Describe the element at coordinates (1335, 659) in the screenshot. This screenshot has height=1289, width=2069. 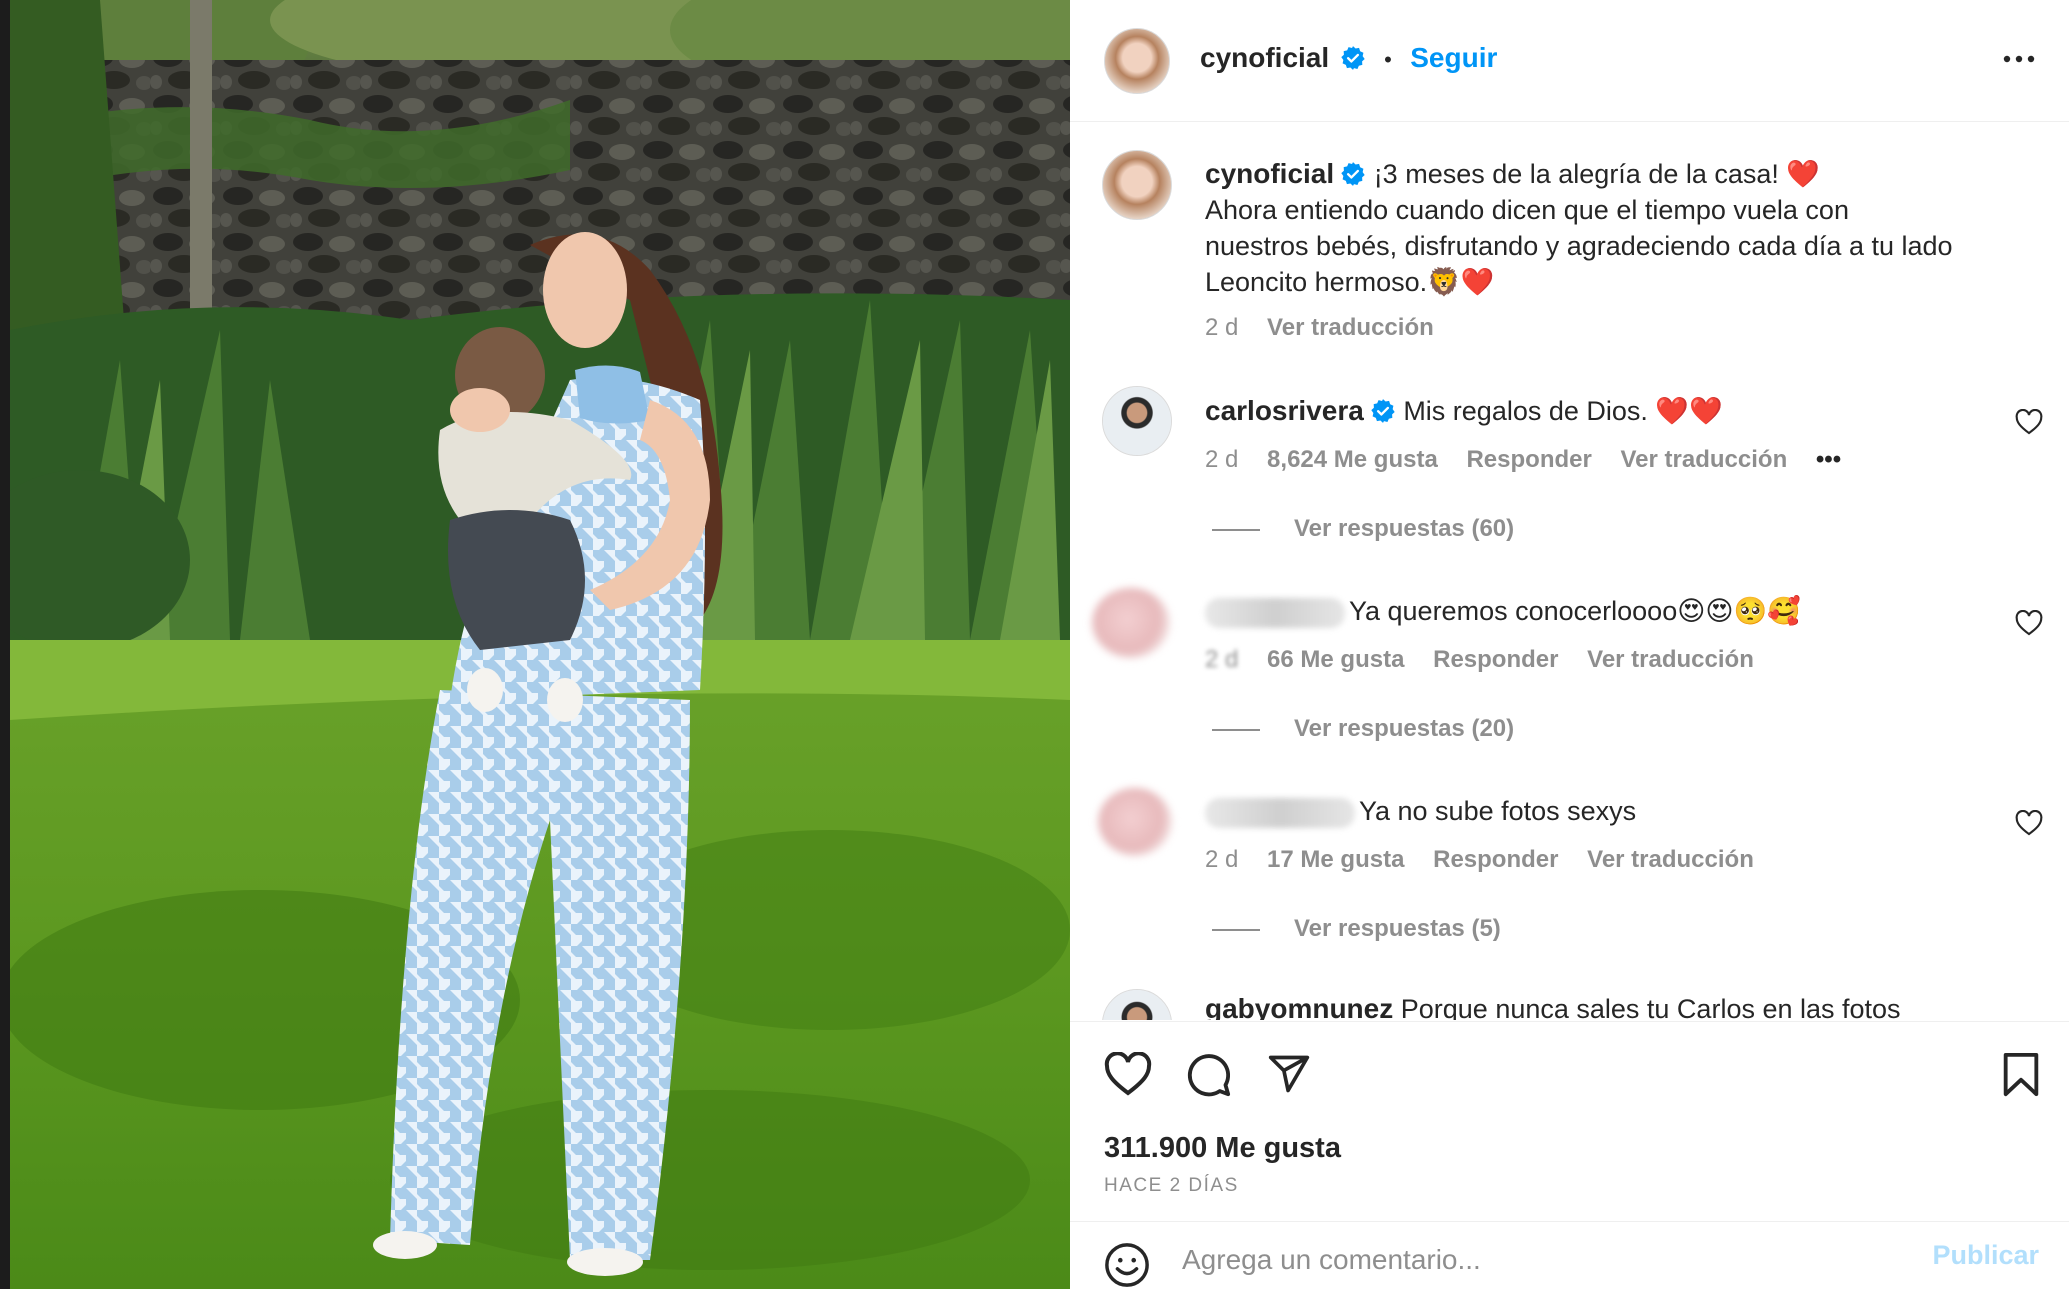
I see `comment-likes: 66 Me gusta` at that location.